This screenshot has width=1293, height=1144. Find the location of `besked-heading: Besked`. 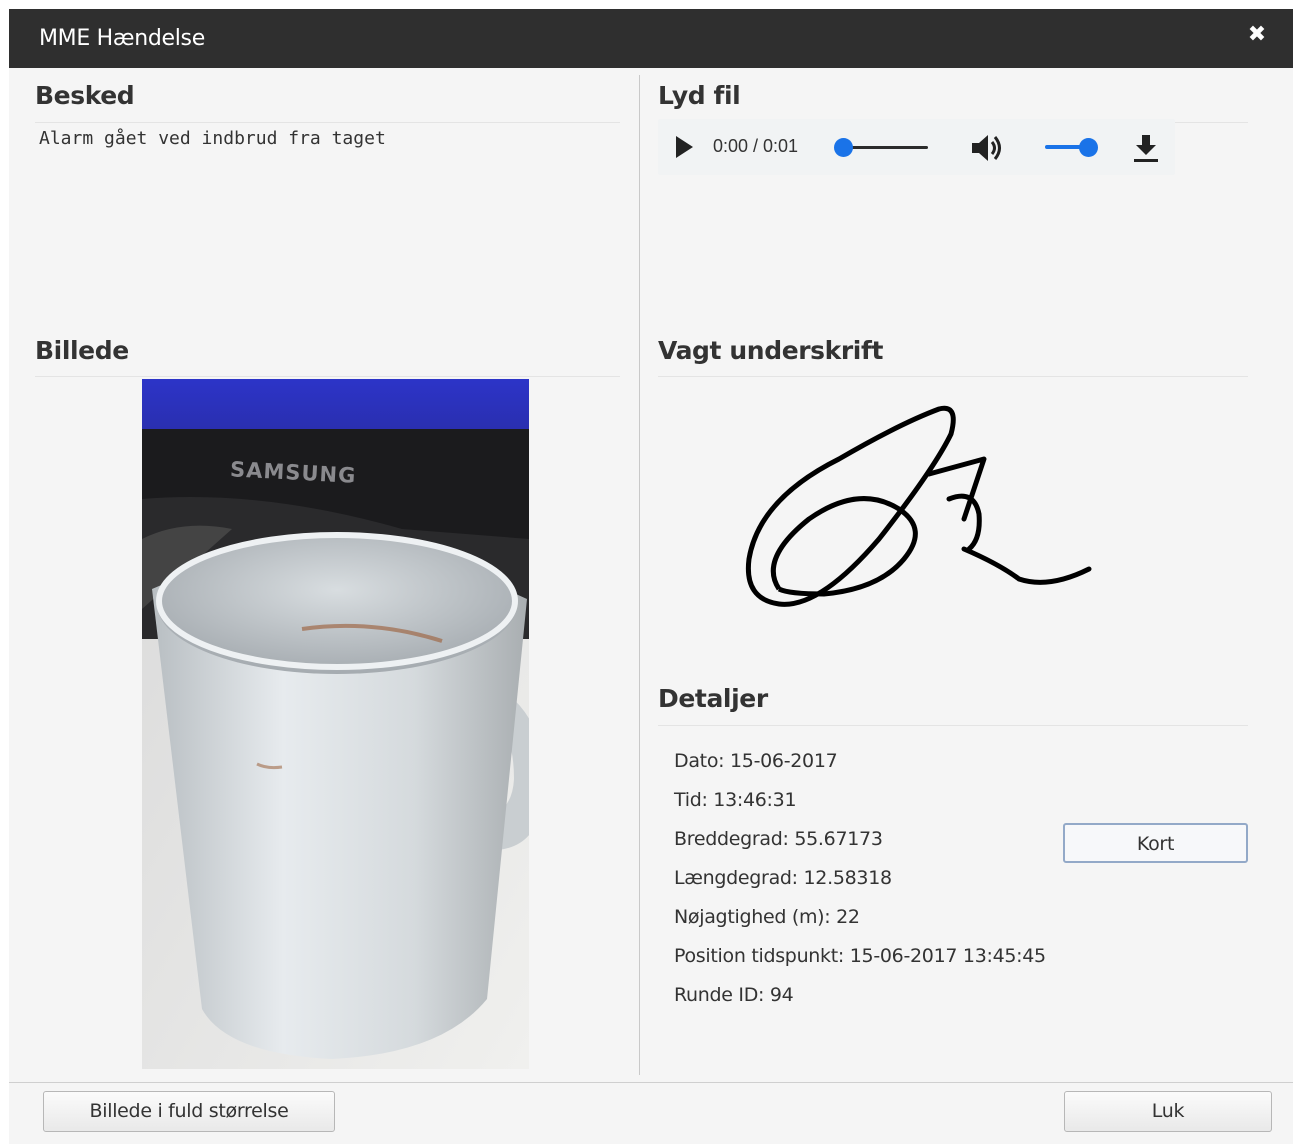

besked-heading: Besked is located at coordinates (85, 95).